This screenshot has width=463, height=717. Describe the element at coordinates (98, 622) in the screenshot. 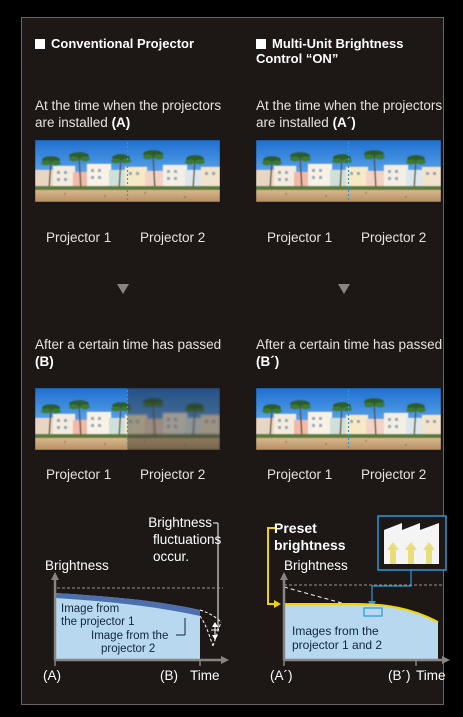

I see `image-from-projector1-line2: the projector 1` at that location.